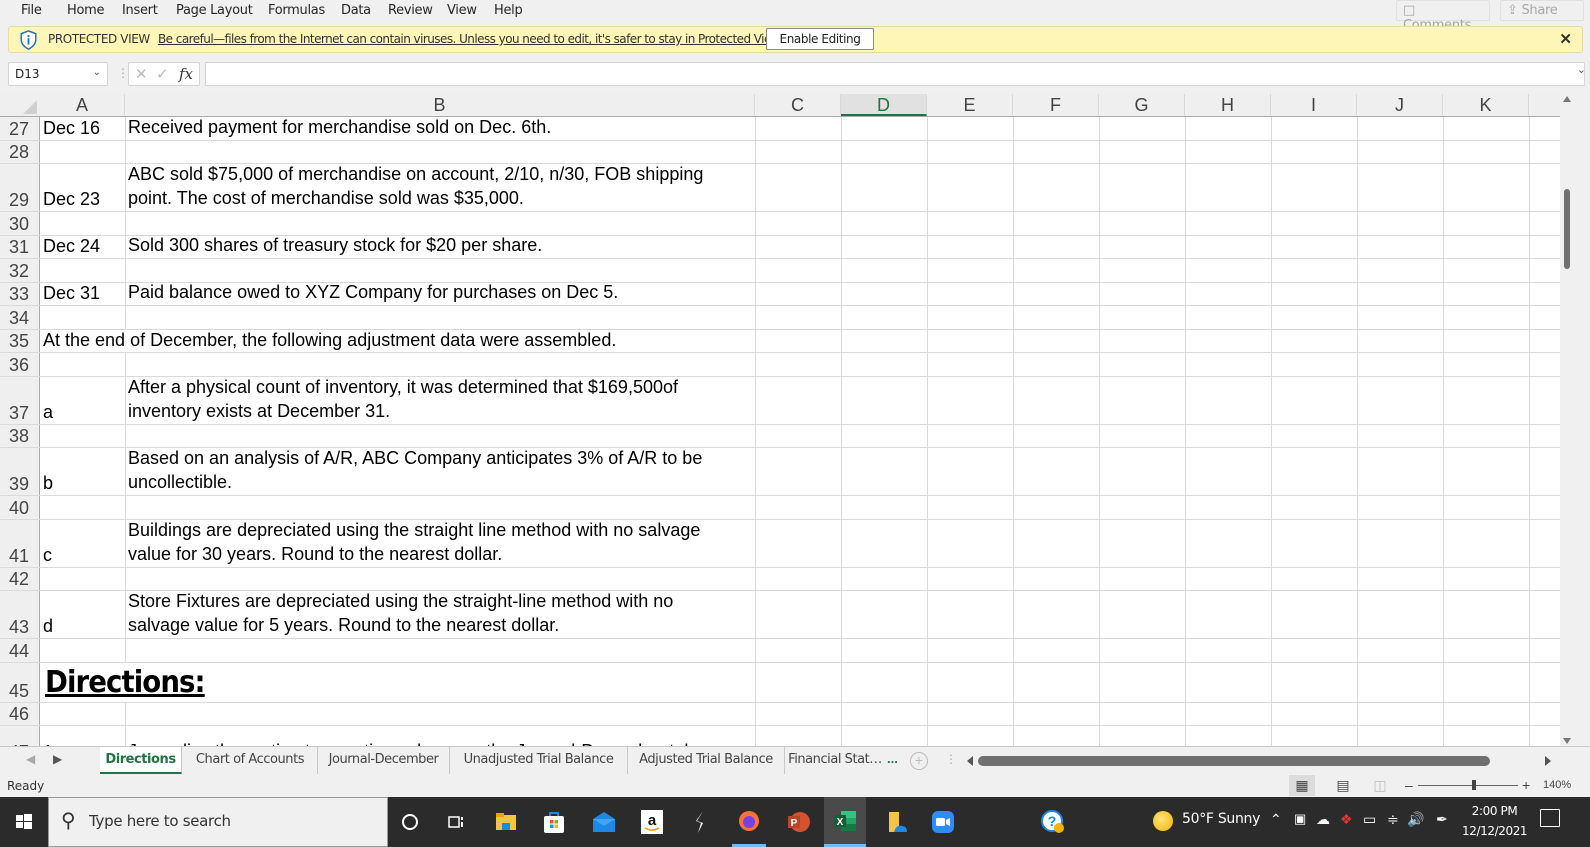 The height and width of the screenshot is (847, 1590). Describe the element at coordinates (20, 340) in the screenshot. I see `row-header: 35` at that location.